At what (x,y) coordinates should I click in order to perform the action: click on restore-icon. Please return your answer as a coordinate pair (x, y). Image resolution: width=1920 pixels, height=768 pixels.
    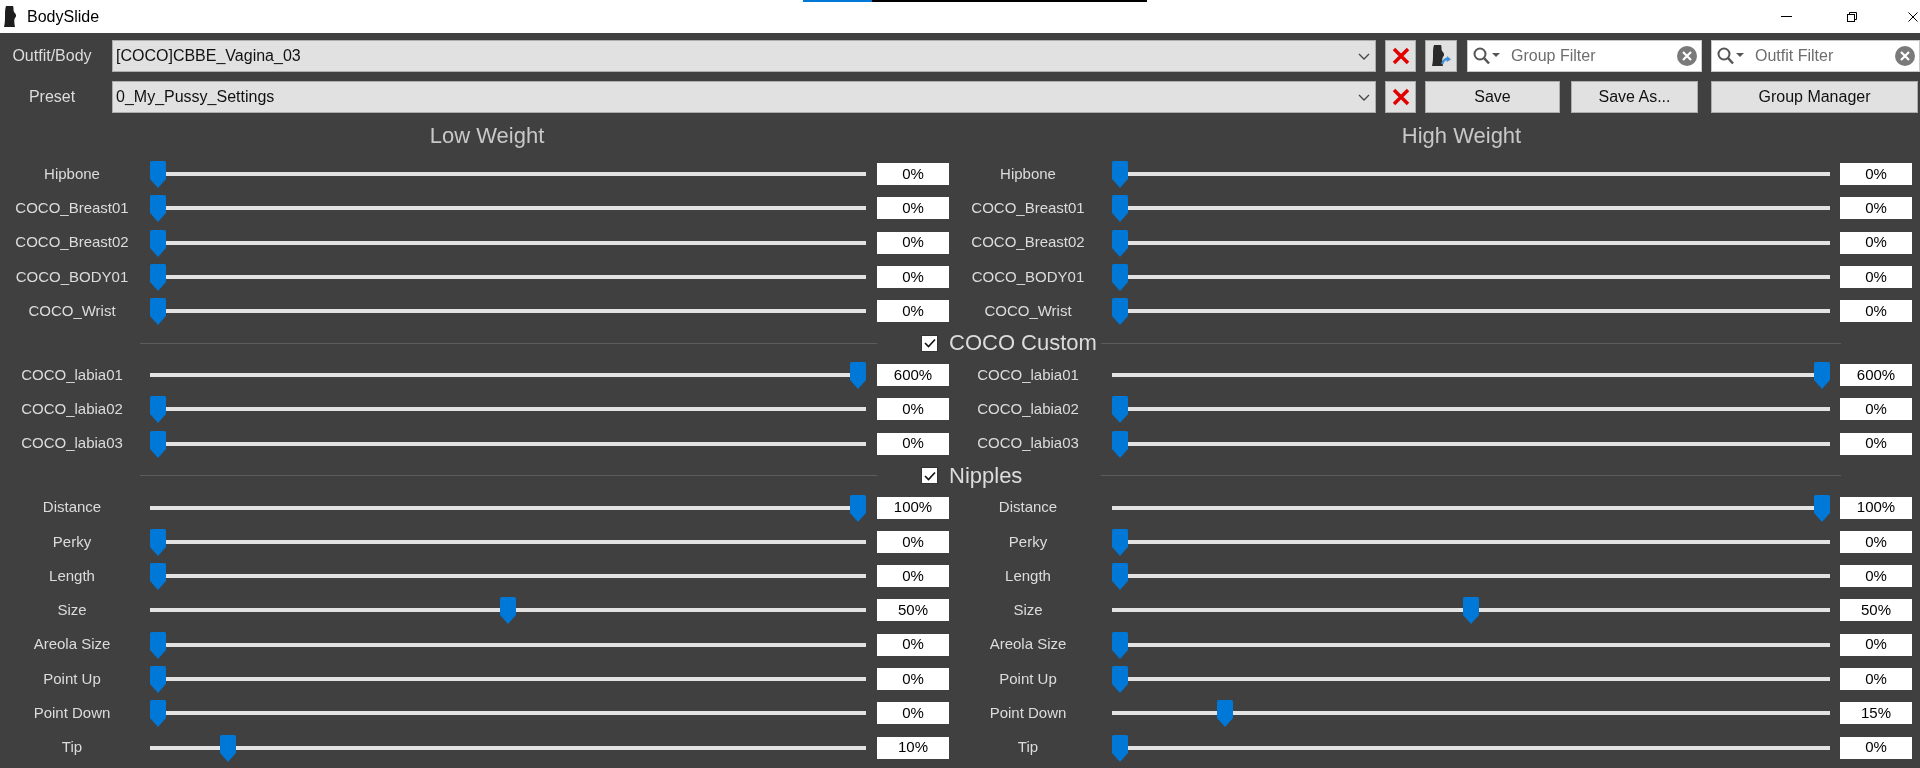
    Looking at the image, I should click on (1852, 16).